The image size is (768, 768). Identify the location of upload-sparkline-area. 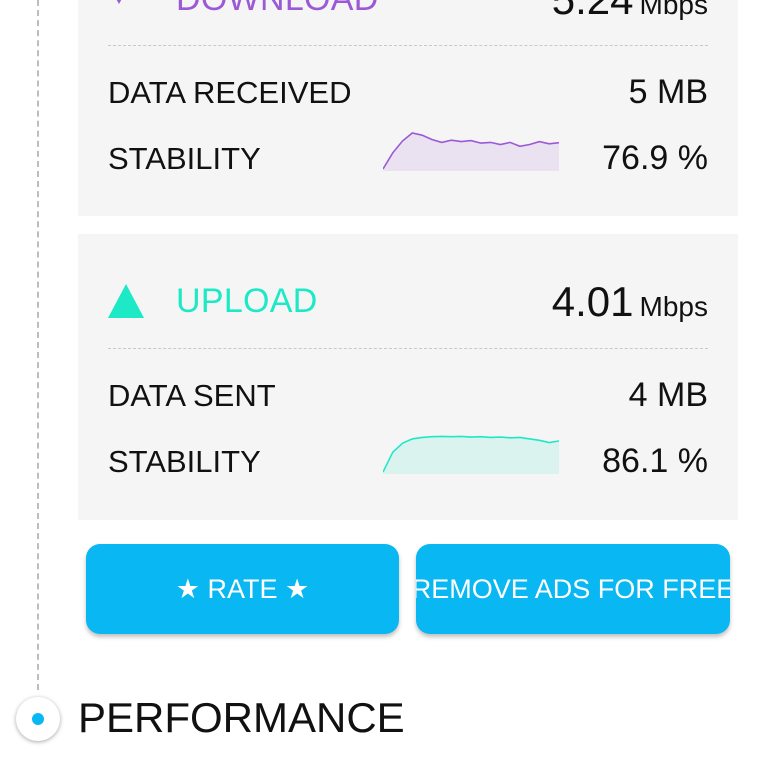
(471, 455).